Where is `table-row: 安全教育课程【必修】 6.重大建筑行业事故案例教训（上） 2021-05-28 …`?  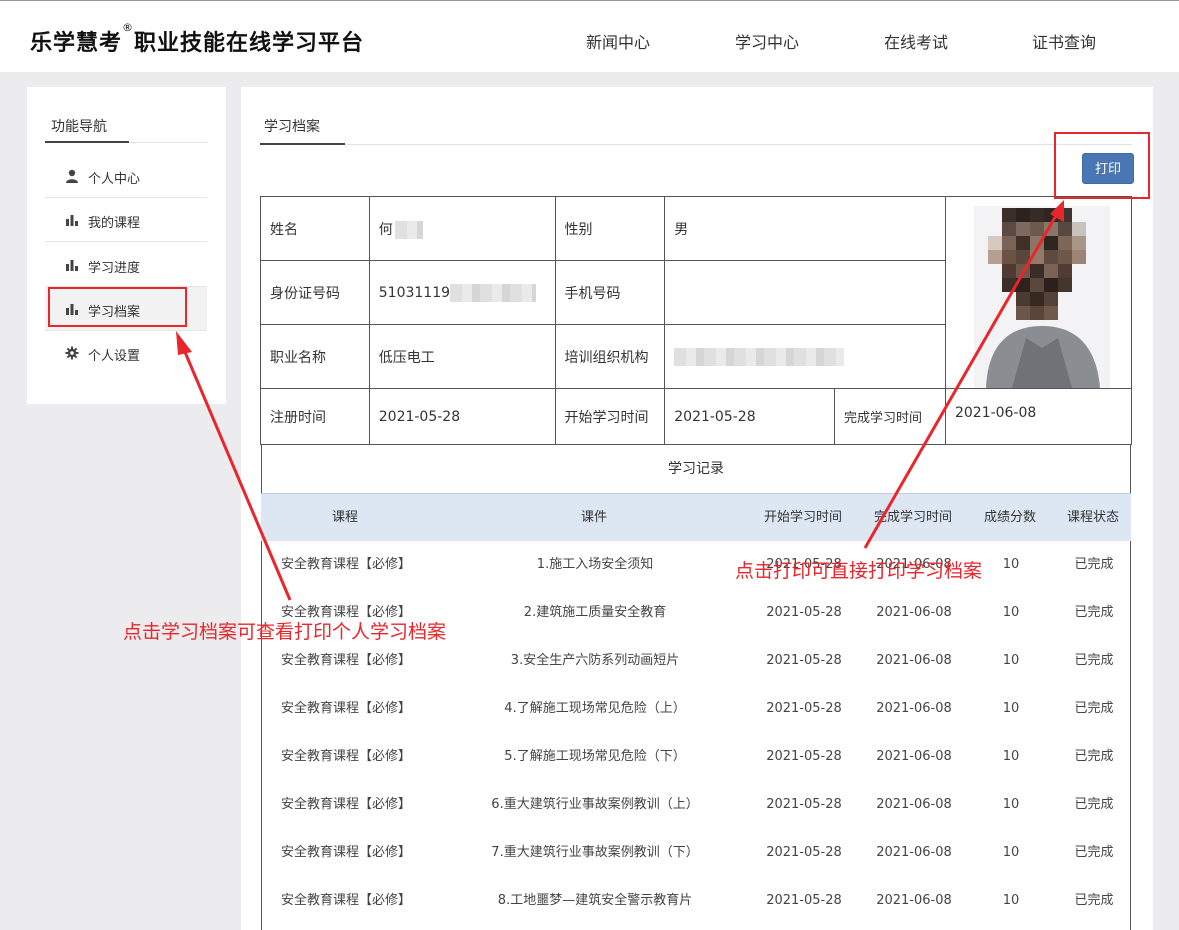
table-row: 安全教育课程【必修】 6.重大建筑行业事故案例教训（上） 2021-05-28 … is located at coordinates (696, 805).